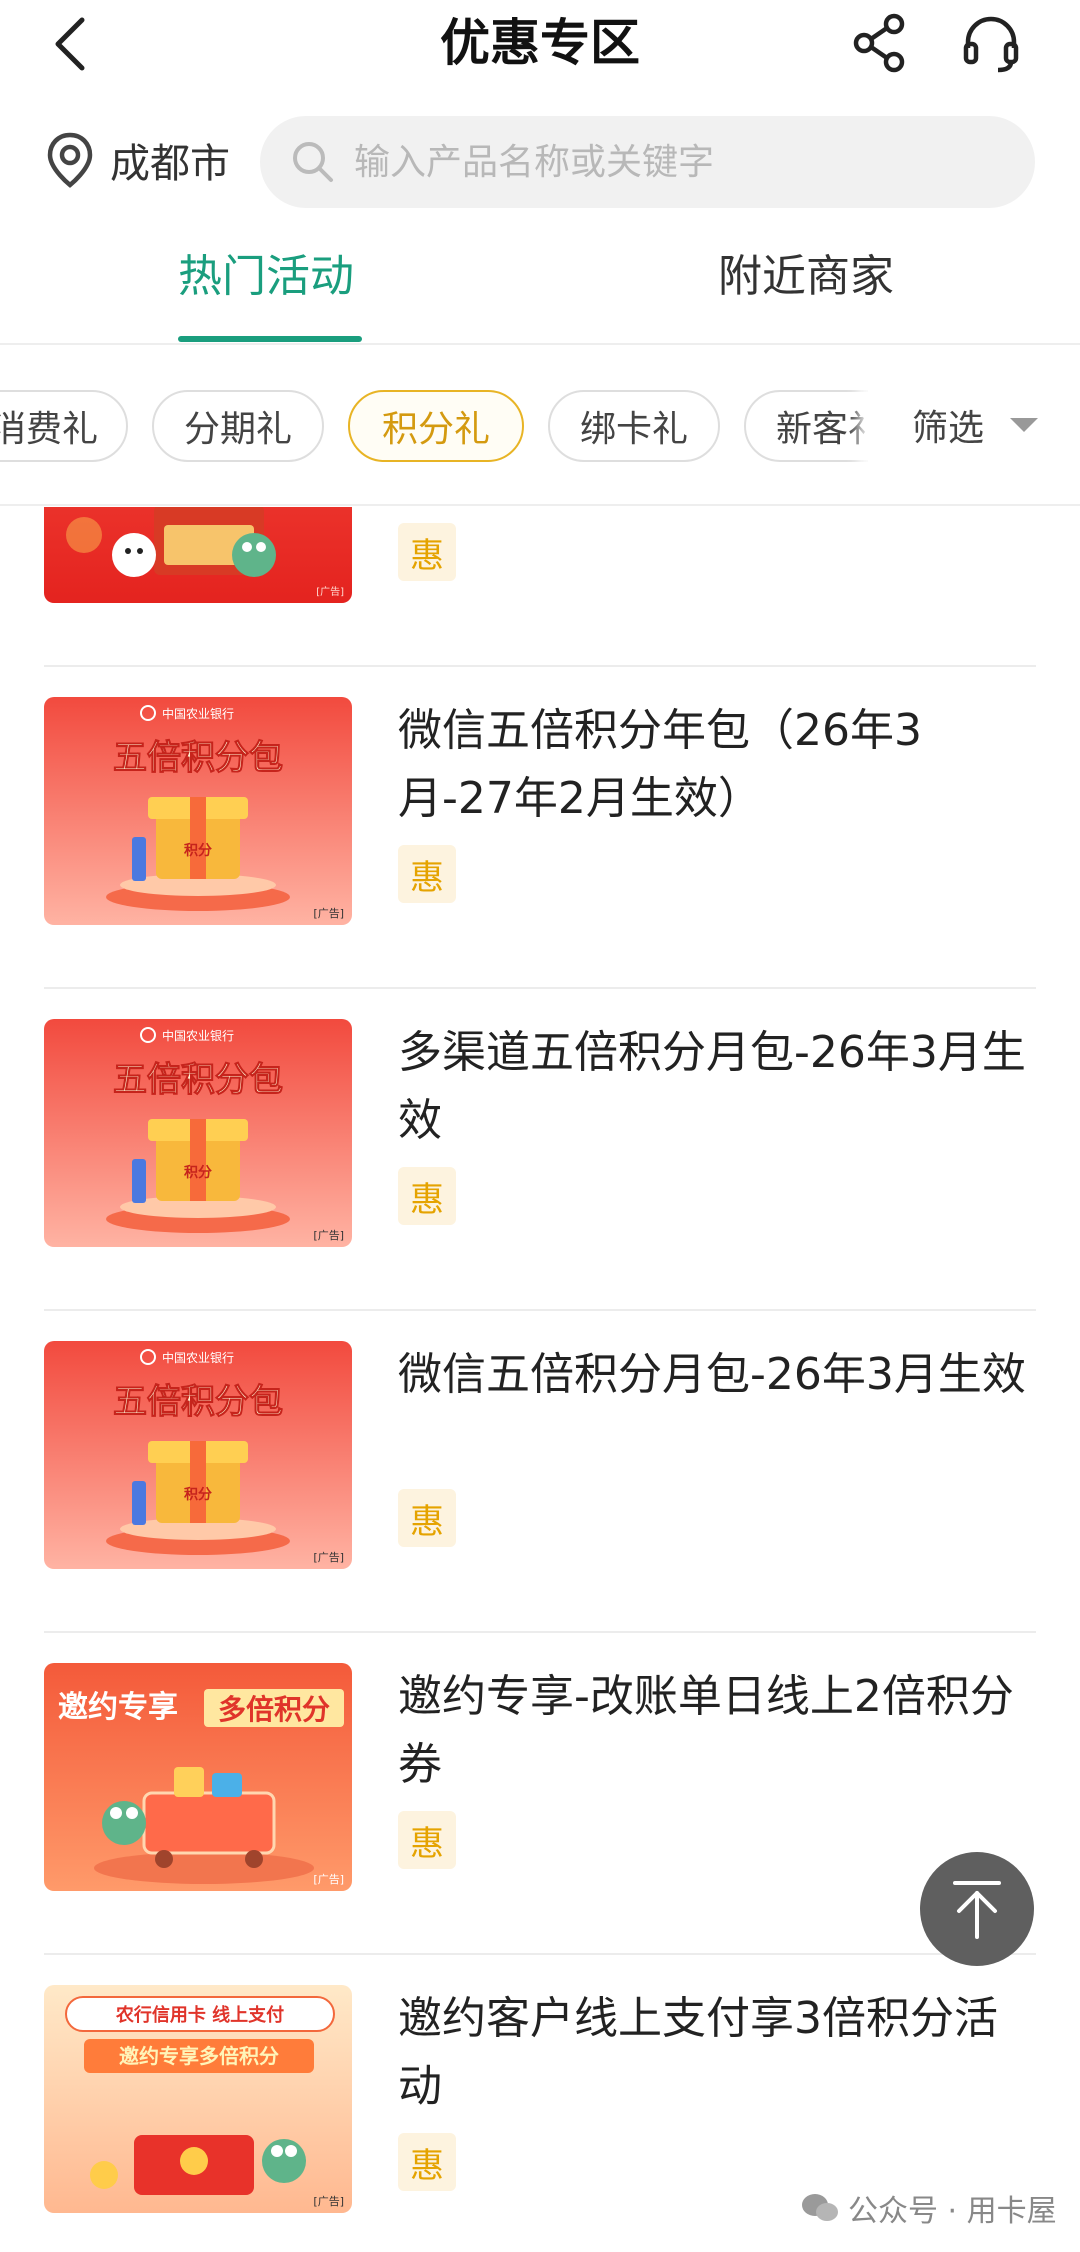 This screenshot has height=2252, width=1080. What do you see at coordinates (198, 1777) in the screenshot?
I see `invite-multi-points-image: 邀约专享 多倍积分 [广告]` at bounding box center [198, 1777].